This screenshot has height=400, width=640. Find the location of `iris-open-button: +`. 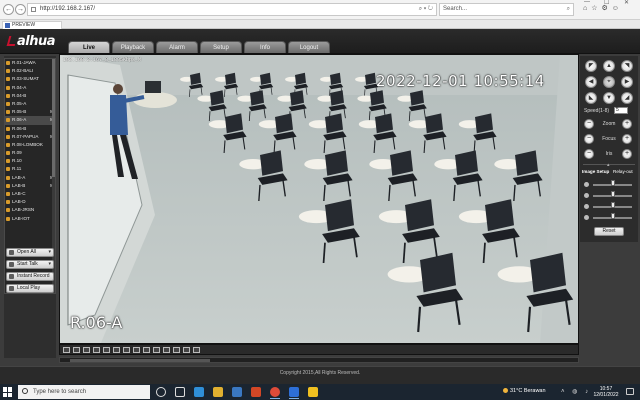

iris-open-button: + is located at coordinates (627, 154).